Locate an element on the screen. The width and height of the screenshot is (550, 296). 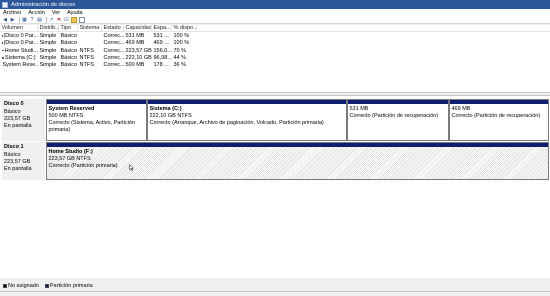
cell-text: 531 MB is located at coordinates (135, 35).